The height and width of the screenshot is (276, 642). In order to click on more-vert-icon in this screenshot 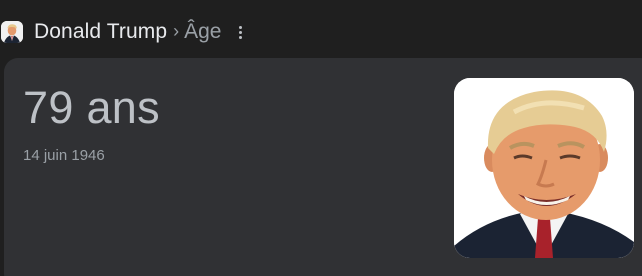, I will do `click(240, 32)`.